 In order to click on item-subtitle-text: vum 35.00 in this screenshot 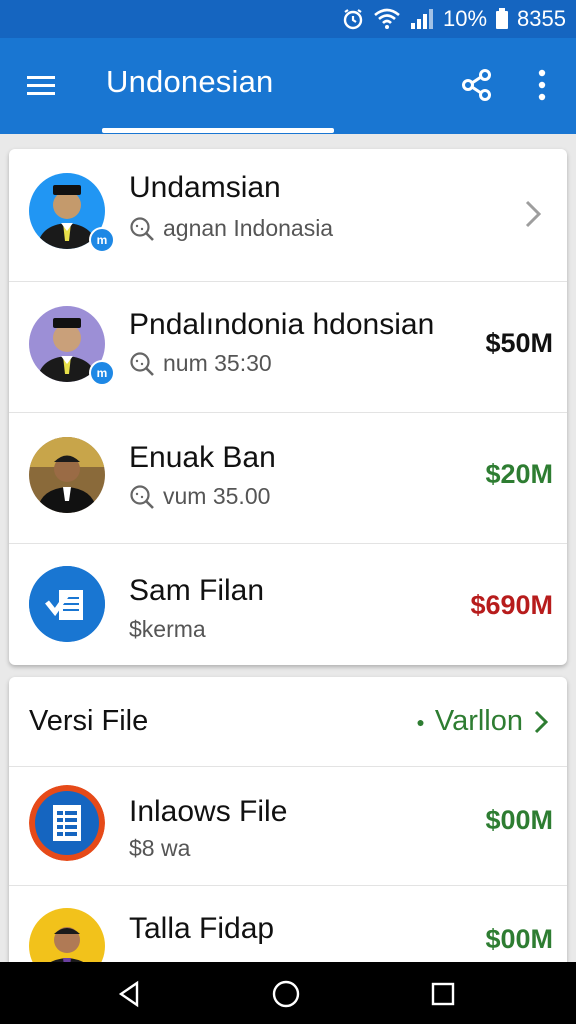, I will do `click(217, 496)`.